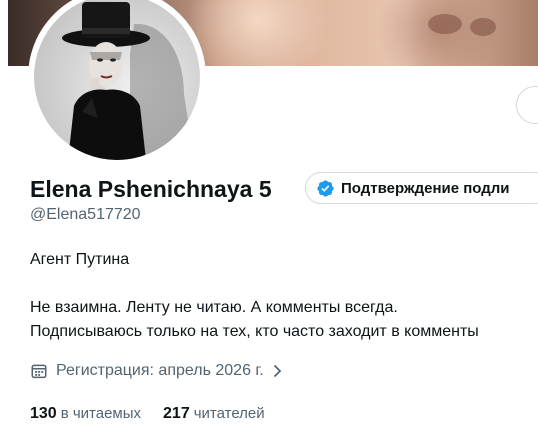 Image resolution: width=538 pixels, height=447 pixels. I want to click on following-link: 130 в читаемых, so click(85, 414).